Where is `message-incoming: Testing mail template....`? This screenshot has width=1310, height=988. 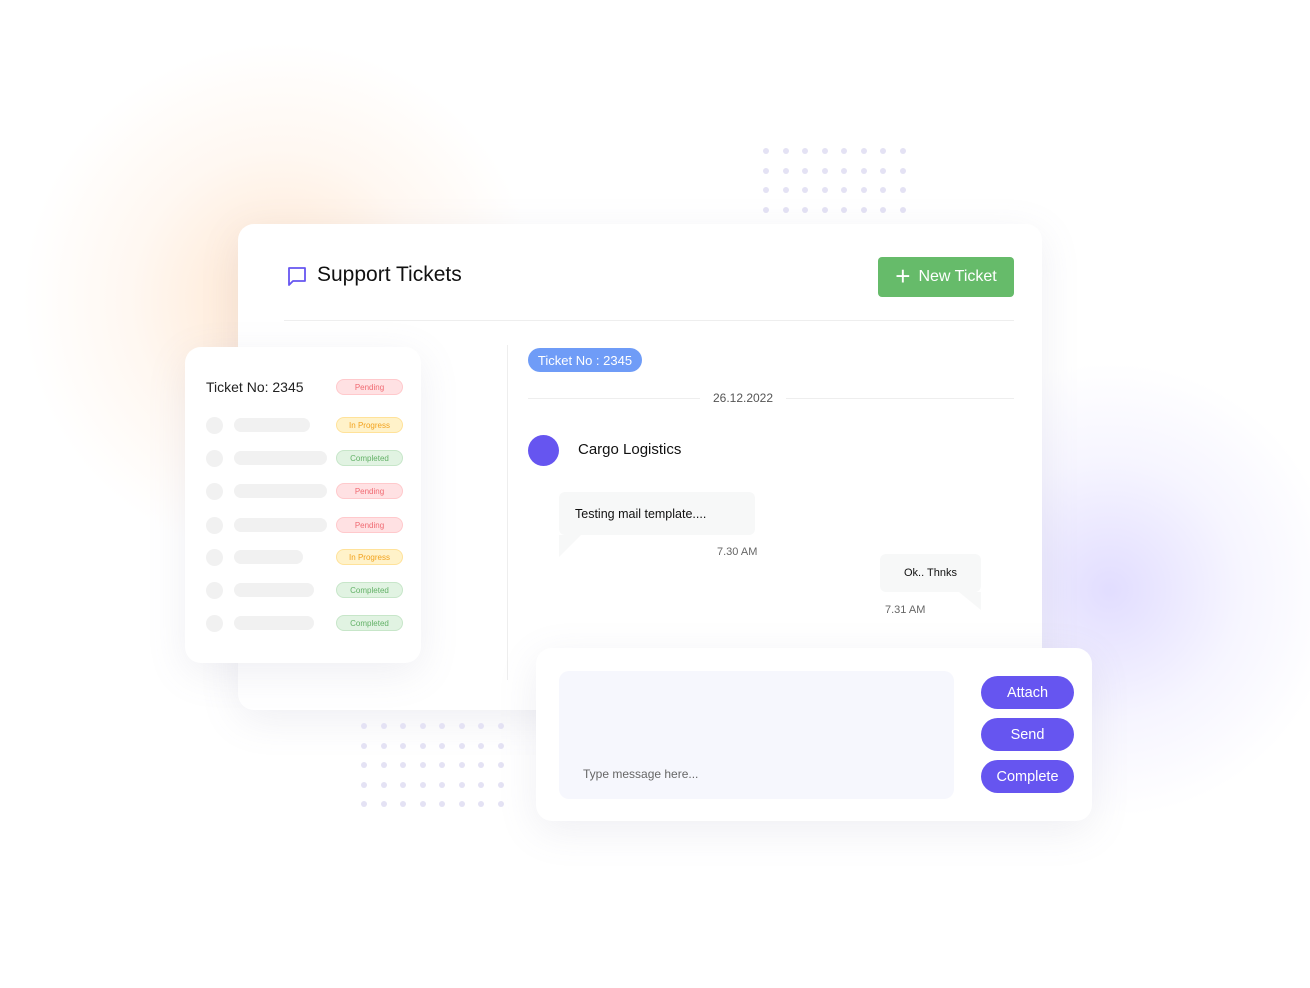
message-incoming: Testing mail template.... is located at coordinates (657, 513).